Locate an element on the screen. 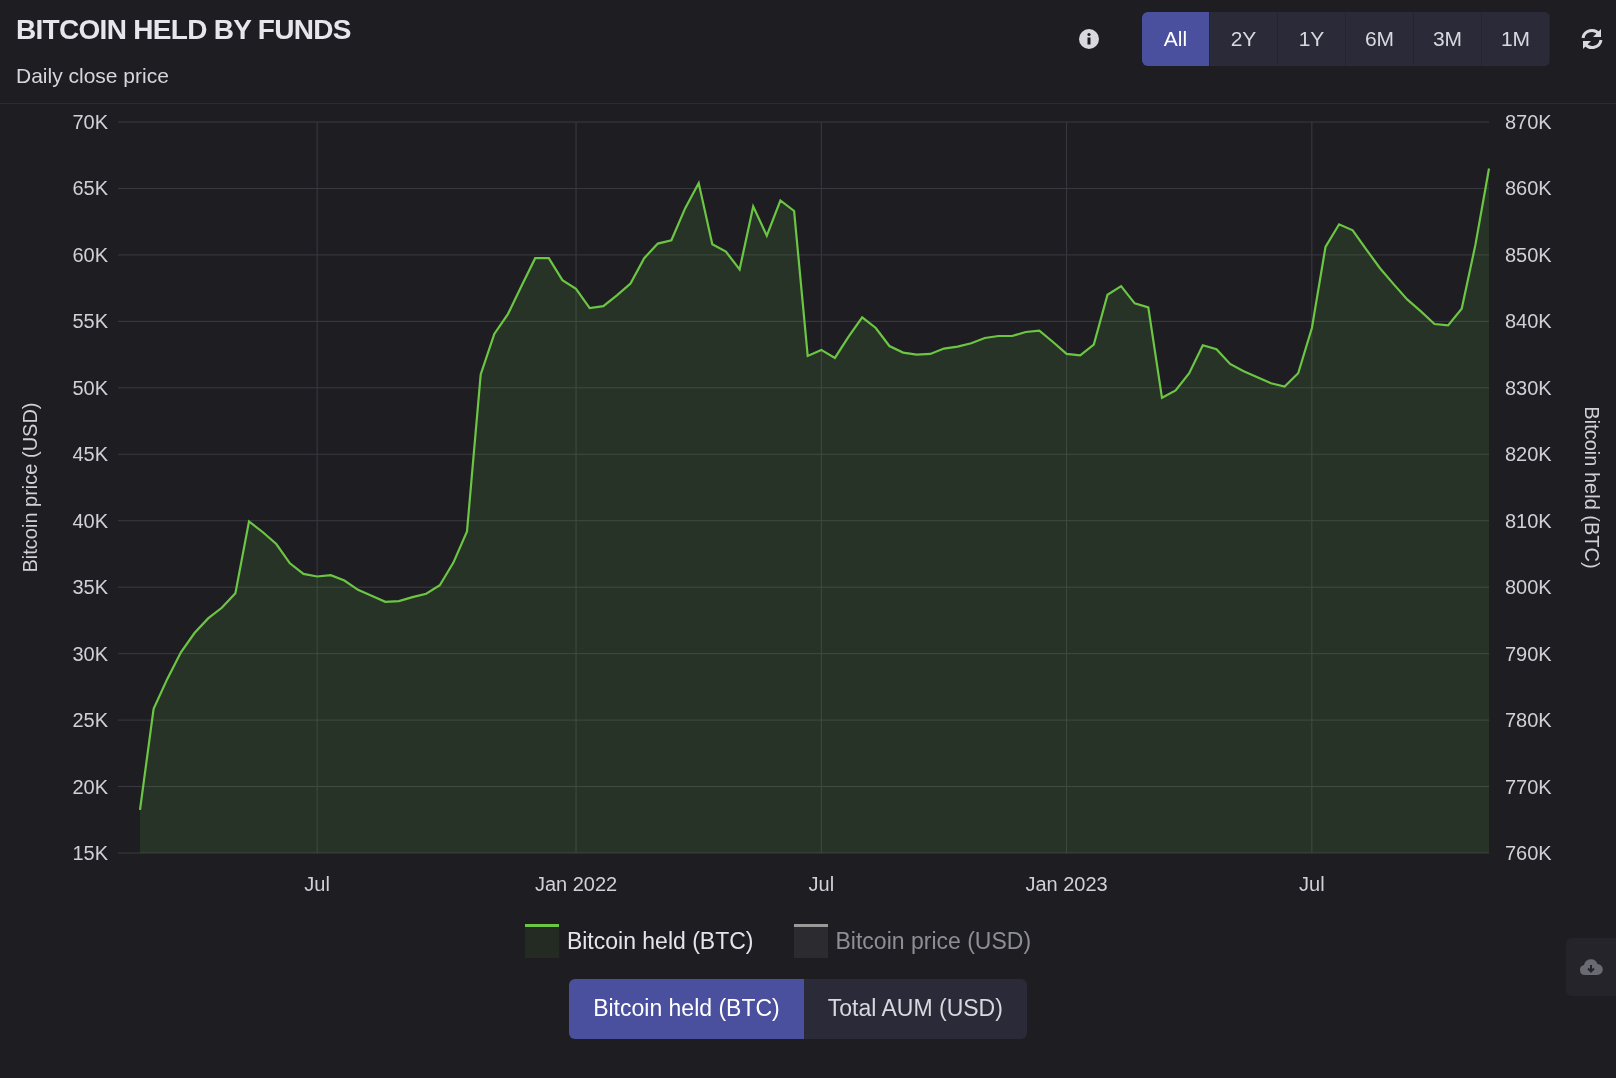 The height and width of the screenshot is (1078, 1616). axis-tick-label: Jan 2023 is located at coordinates (1066, 884).